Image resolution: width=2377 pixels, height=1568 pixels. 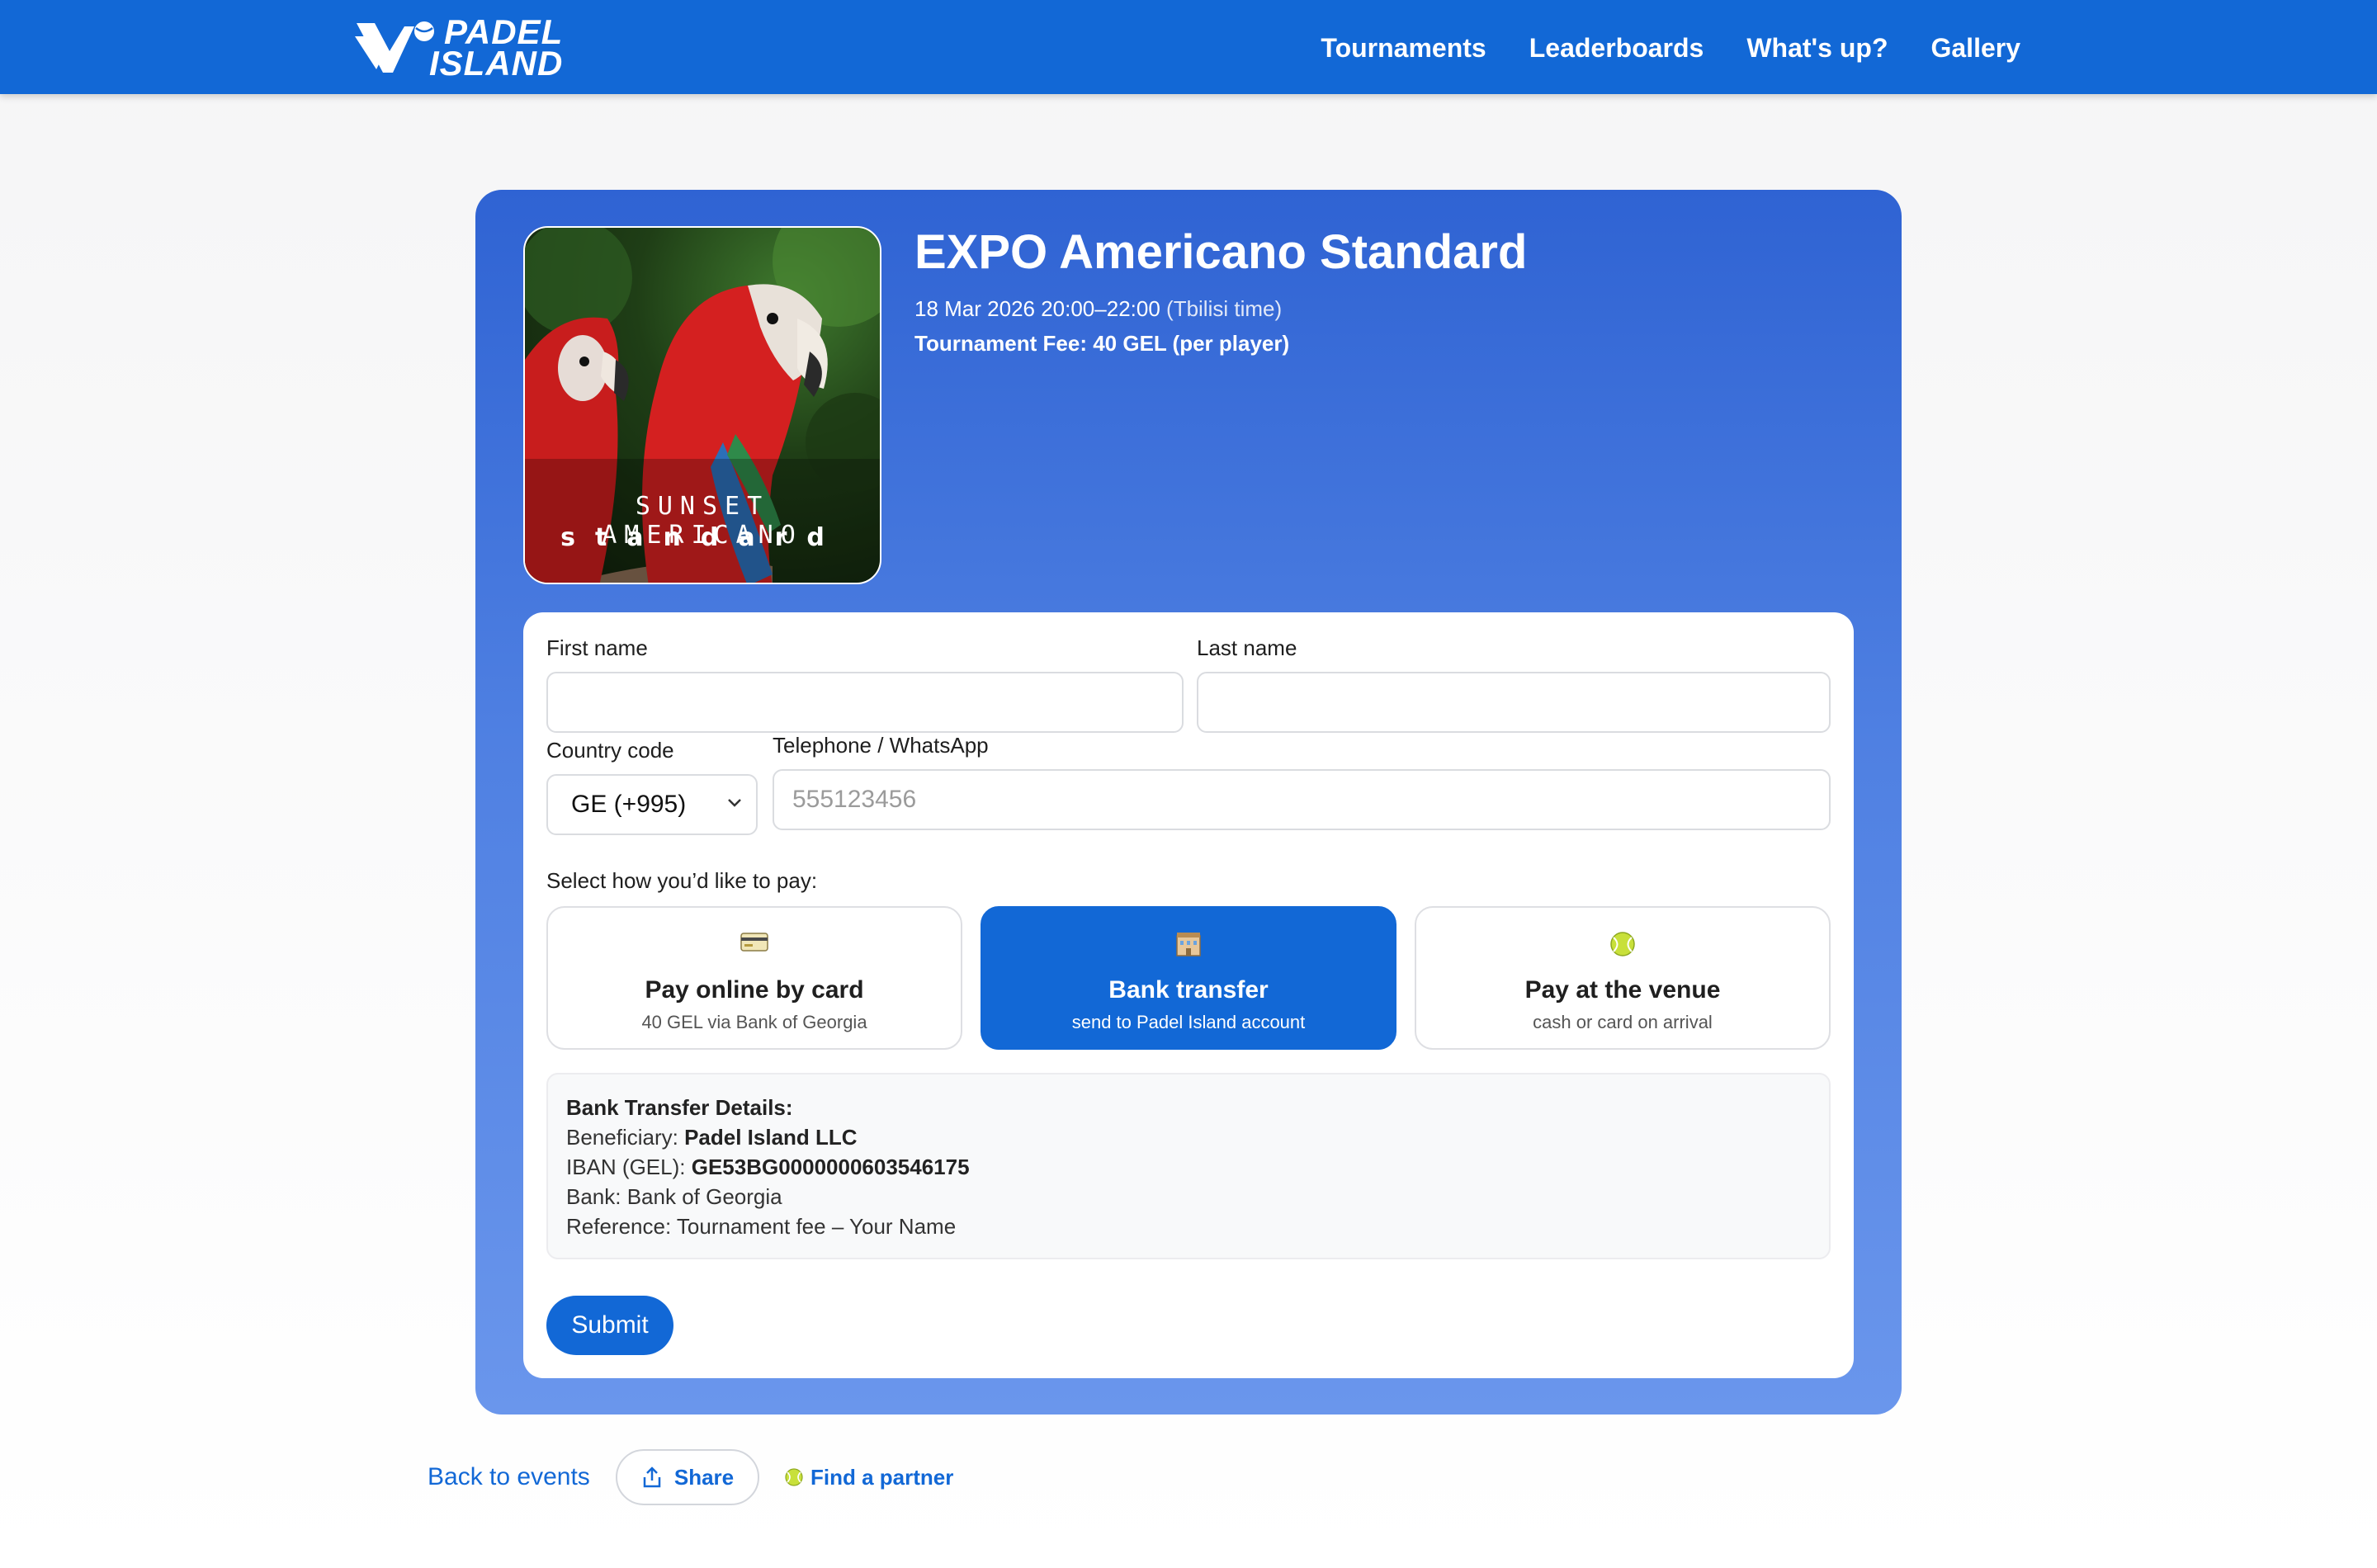 I want to click on event-date: 18 Mar 2026 20:00–22:00 (Tbilisi time), so click(x=1098, y=309).